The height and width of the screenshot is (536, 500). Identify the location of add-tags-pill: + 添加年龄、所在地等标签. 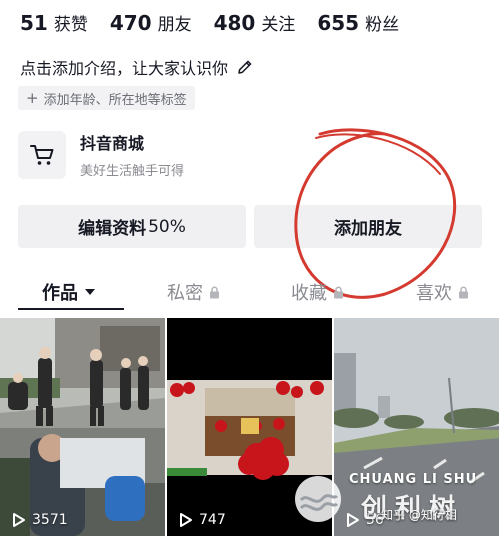
(106, 98).